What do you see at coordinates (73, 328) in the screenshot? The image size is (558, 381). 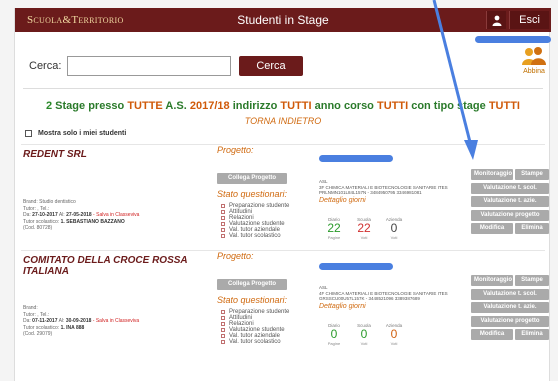 I see `student-name: 1. INA 888` at bounding box center [73, 328].